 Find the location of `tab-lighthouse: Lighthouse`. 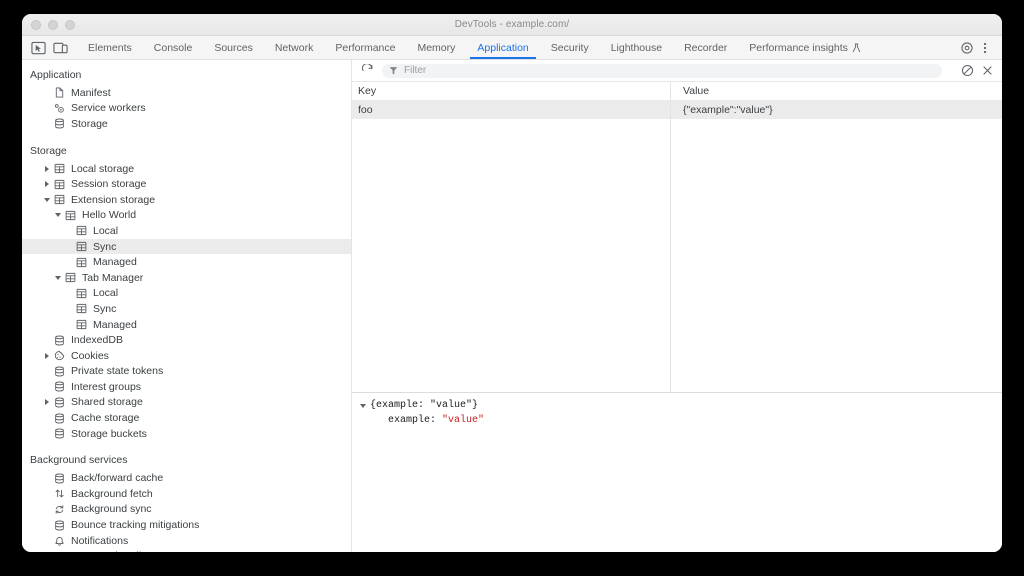

tab-lighthouse: Lighthouse is located at coordinates (636, 47).